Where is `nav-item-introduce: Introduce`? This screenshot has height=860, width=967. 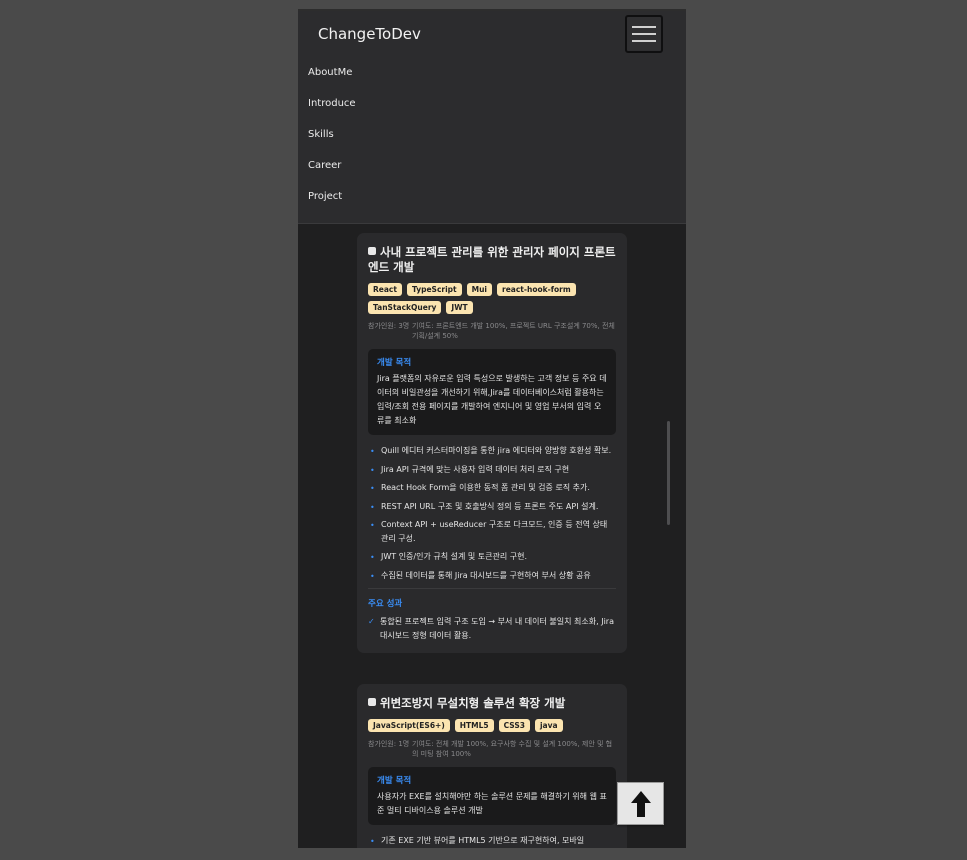
nav-item-introduce: Introduce is located at coordinates (332, 113).